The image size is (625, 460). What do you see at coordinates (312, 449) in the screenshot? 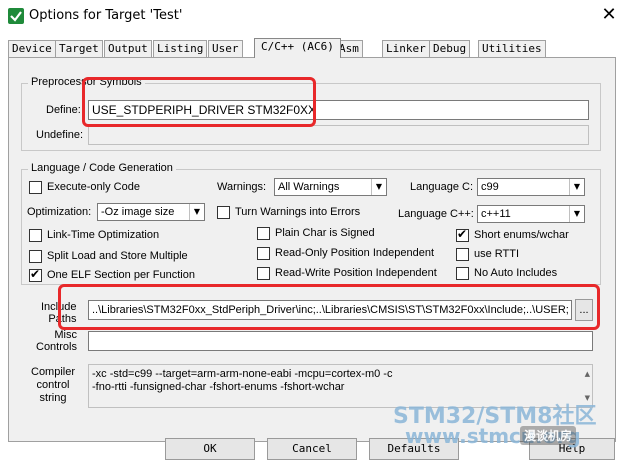
I see `cancel-button: Cancel` at bounding box center [312, 449].